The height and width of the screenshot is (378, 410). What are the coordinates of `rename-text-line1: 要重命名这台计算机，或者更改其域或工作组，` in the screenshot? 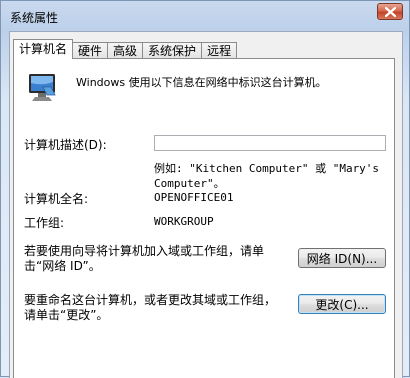 It's located at (150, 300).